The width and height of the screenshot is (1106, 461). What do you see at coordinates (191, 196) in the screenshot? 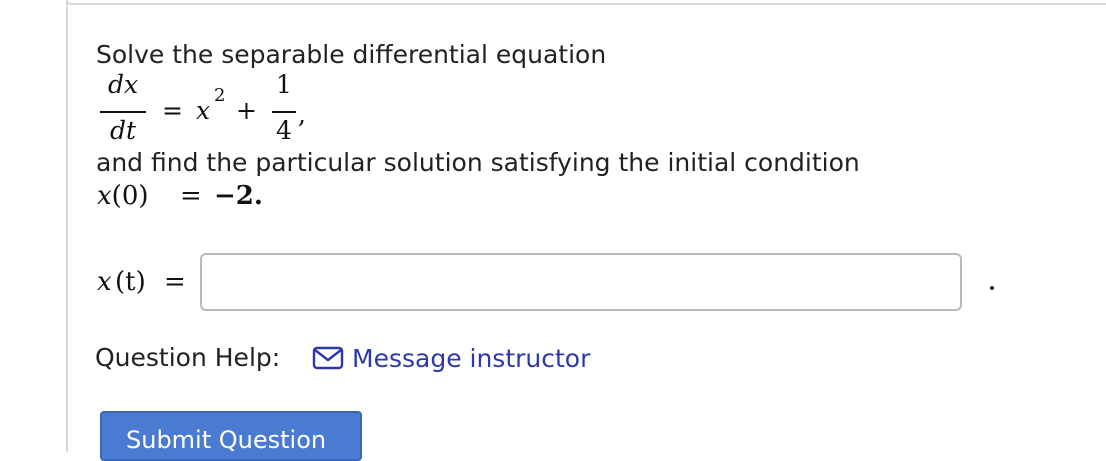
I see `initial-condition-equals: =` at bounding box center [191, 196].